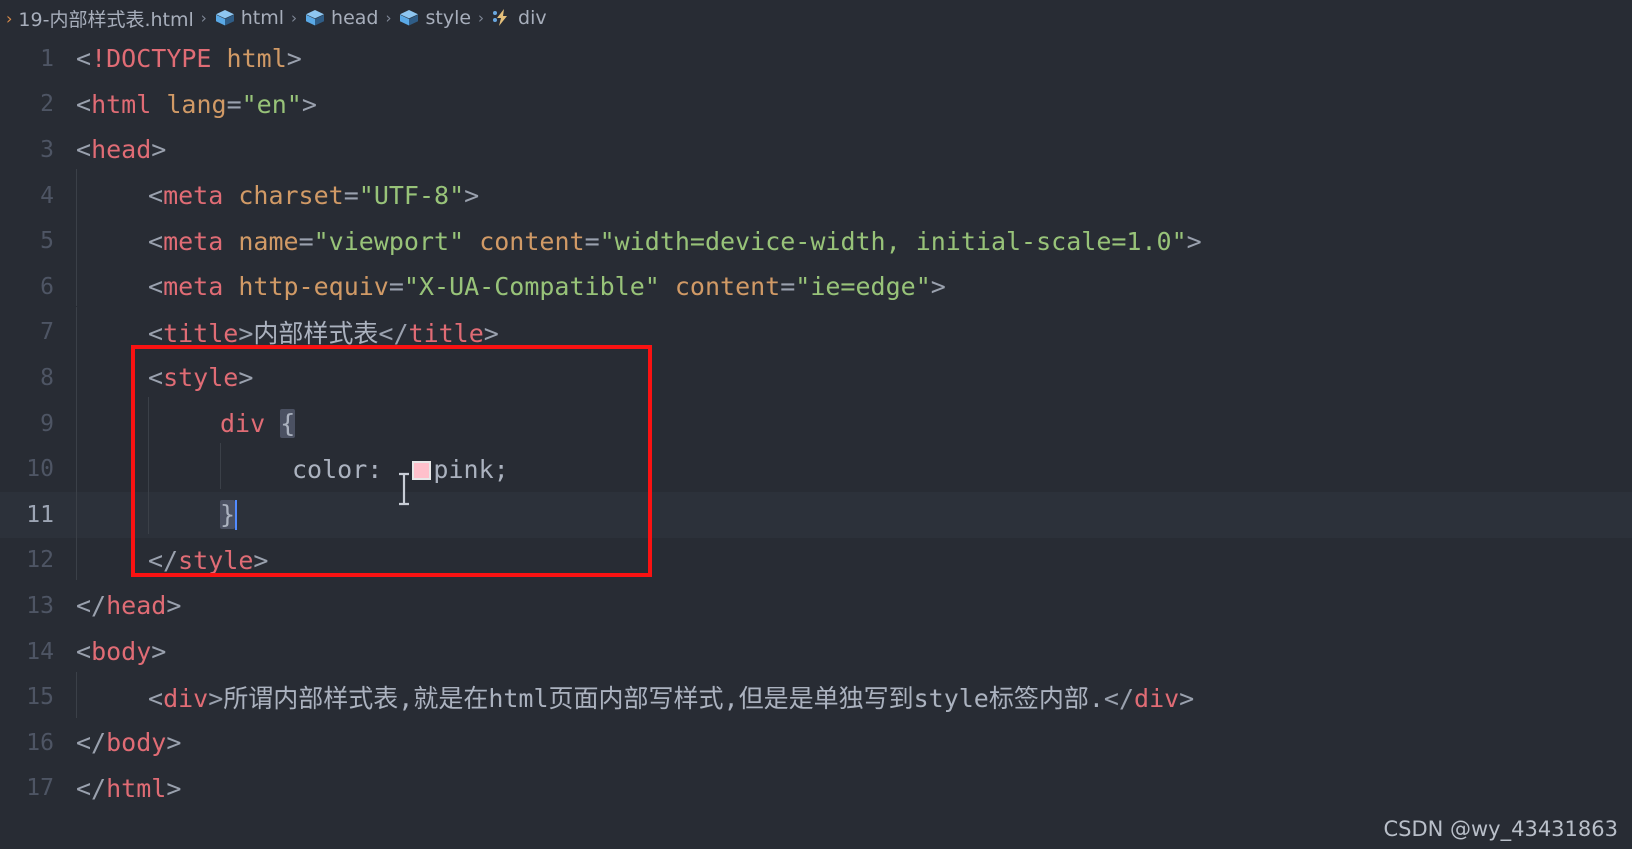 Image resolution: width=1632 pixels, height=849 pixels. Describe the element at coordinates (47, 104) in the screenshot. I see `line-number: 2` at that location.